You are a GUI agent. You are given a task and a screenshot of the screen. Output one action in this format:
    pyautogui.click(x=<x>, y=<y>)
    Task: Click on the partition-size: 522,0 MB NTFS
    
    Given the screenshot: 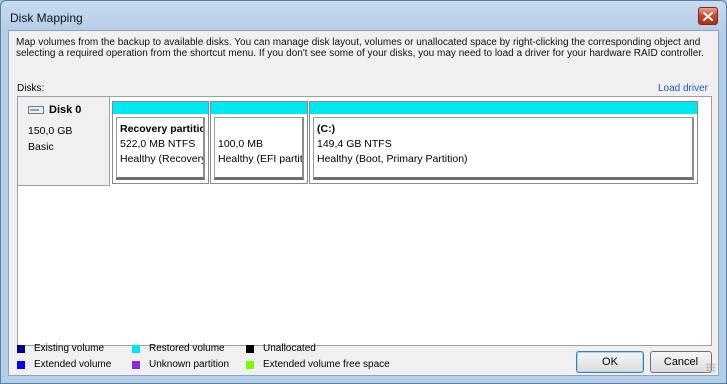 What is the action you would take?
    pyautogui.click(x=158, y=144)
    